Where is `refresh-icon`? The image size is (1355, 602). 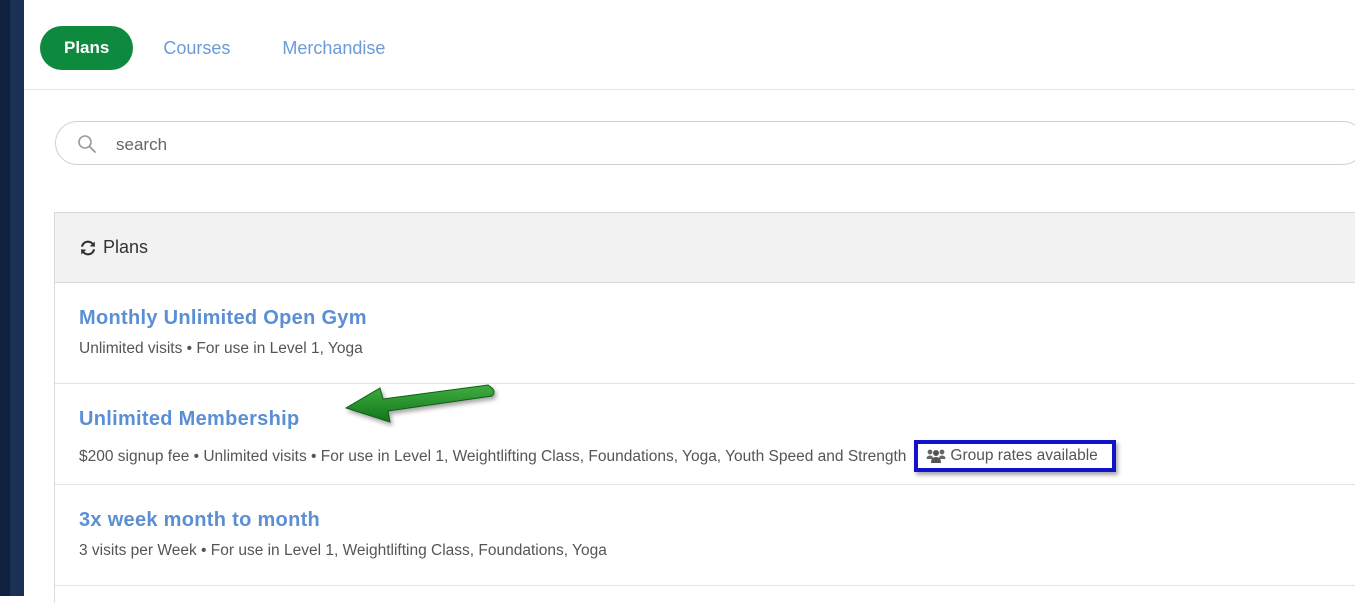
refresh-icon is located at coordinates (88, 248).